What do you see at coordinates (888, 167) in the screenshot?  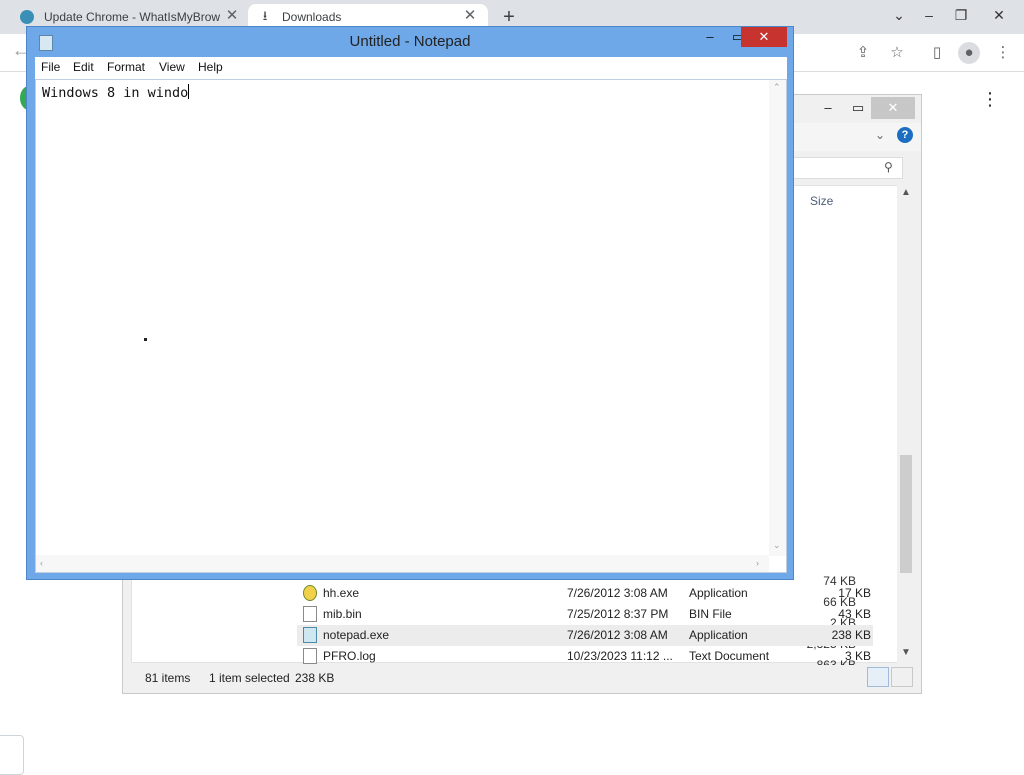 I see `search-icon: ⚲` at bounding box center [888, 167].